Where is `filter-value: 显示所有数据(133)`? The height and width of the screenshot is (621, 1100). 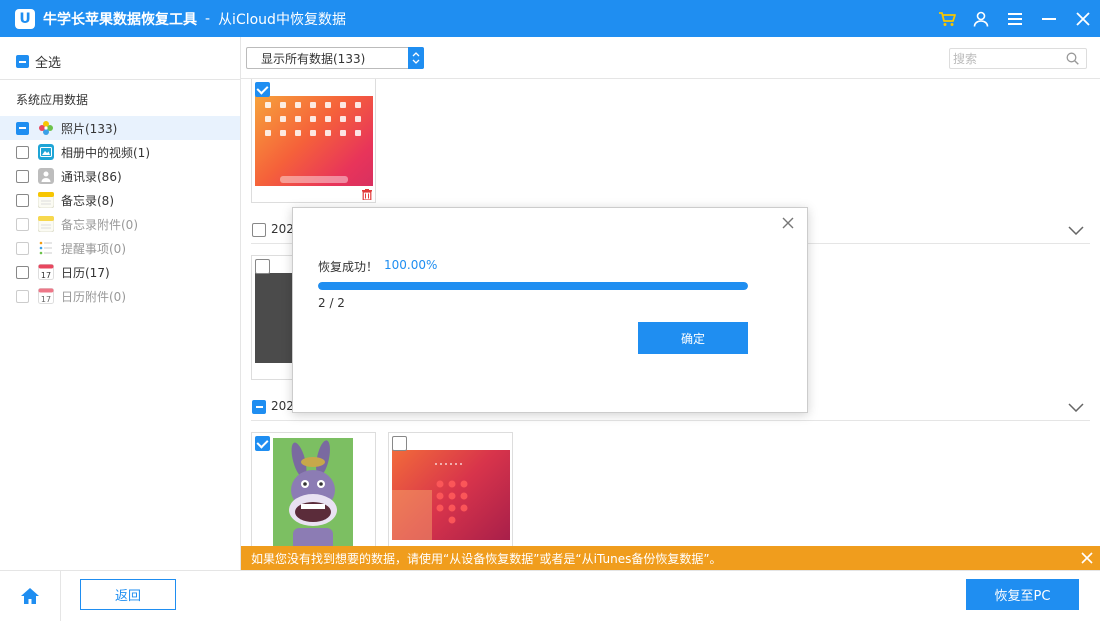 filter-value: 显示所有数据(133) is located at coordinates (313, 58).